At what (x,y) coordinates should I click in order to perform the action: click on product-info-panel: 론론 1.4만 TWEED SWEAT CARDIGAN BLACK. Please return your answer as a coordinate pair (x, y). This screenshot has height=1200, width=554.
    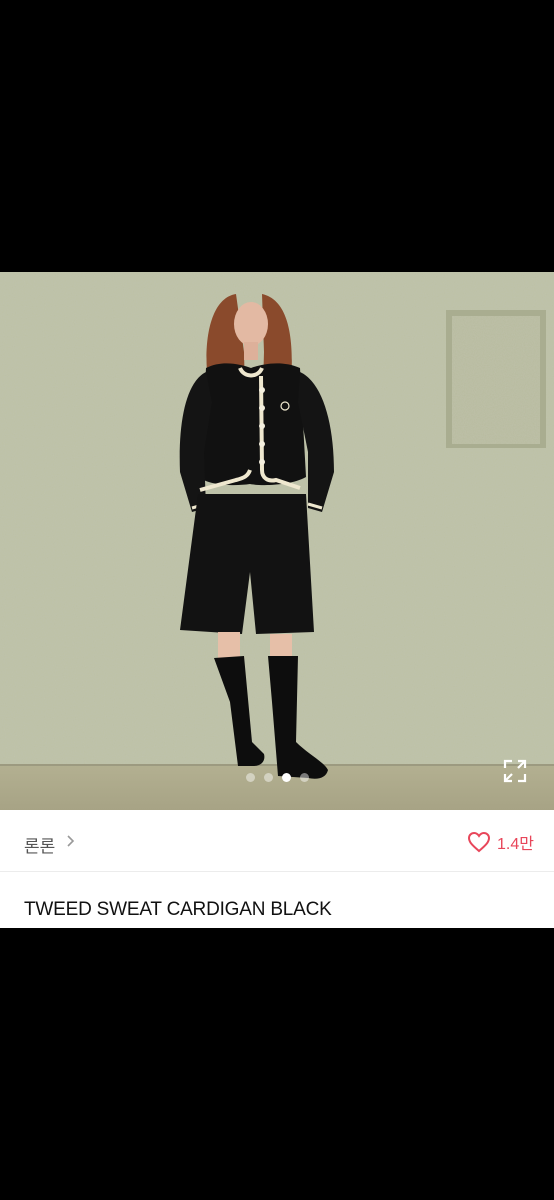
    Looking at the image, I should click on (277, 869).